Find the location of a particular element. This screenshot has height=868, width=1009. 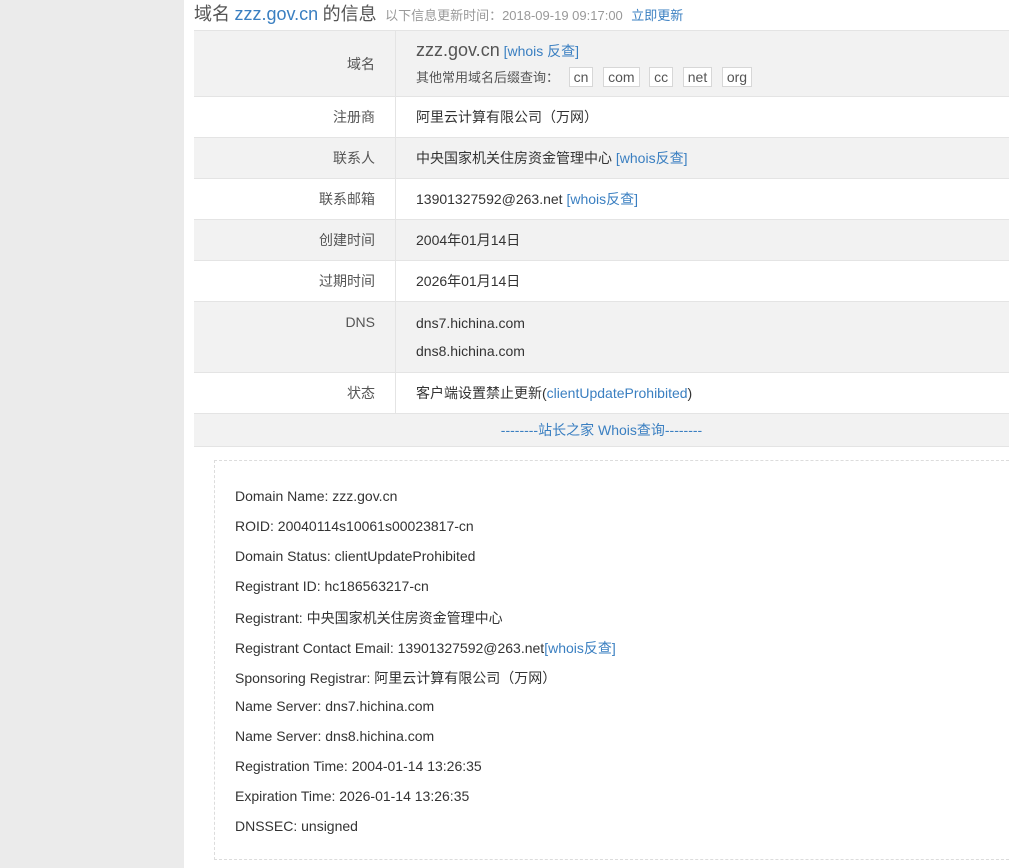

expire-label: 过期时间 is located at coordinates (295, 281).